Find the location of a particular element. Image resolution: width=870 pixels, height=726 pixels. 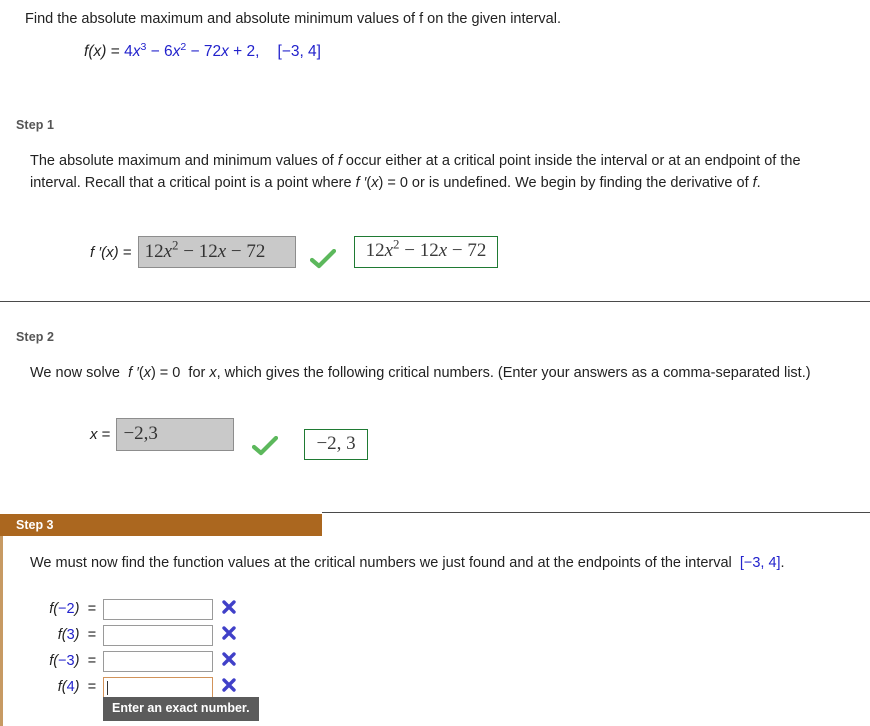

function-value-input-f-neg2 is located at coordinates (158, 609).